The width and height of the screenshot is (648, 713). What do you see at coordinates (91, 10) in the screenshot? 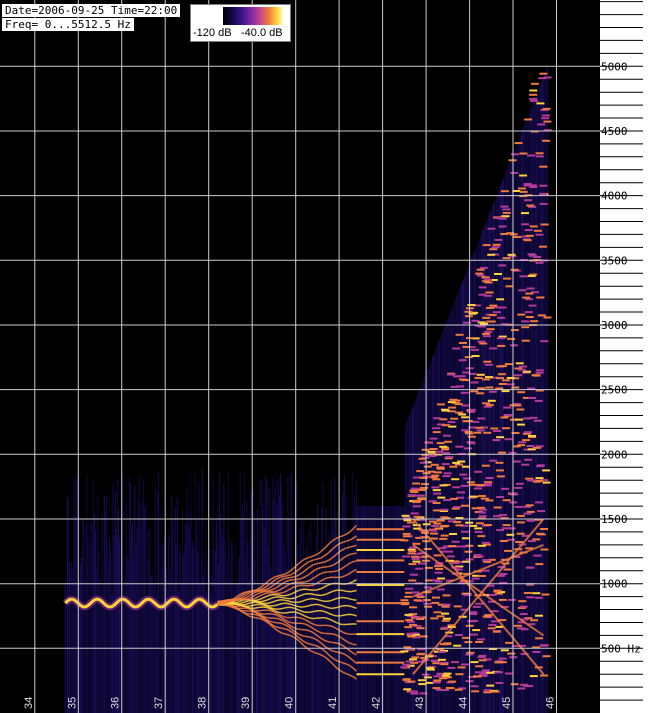
I see `date-time-label: Date=2006-09-25 Time=22:00` at bounding box center [91, 10].